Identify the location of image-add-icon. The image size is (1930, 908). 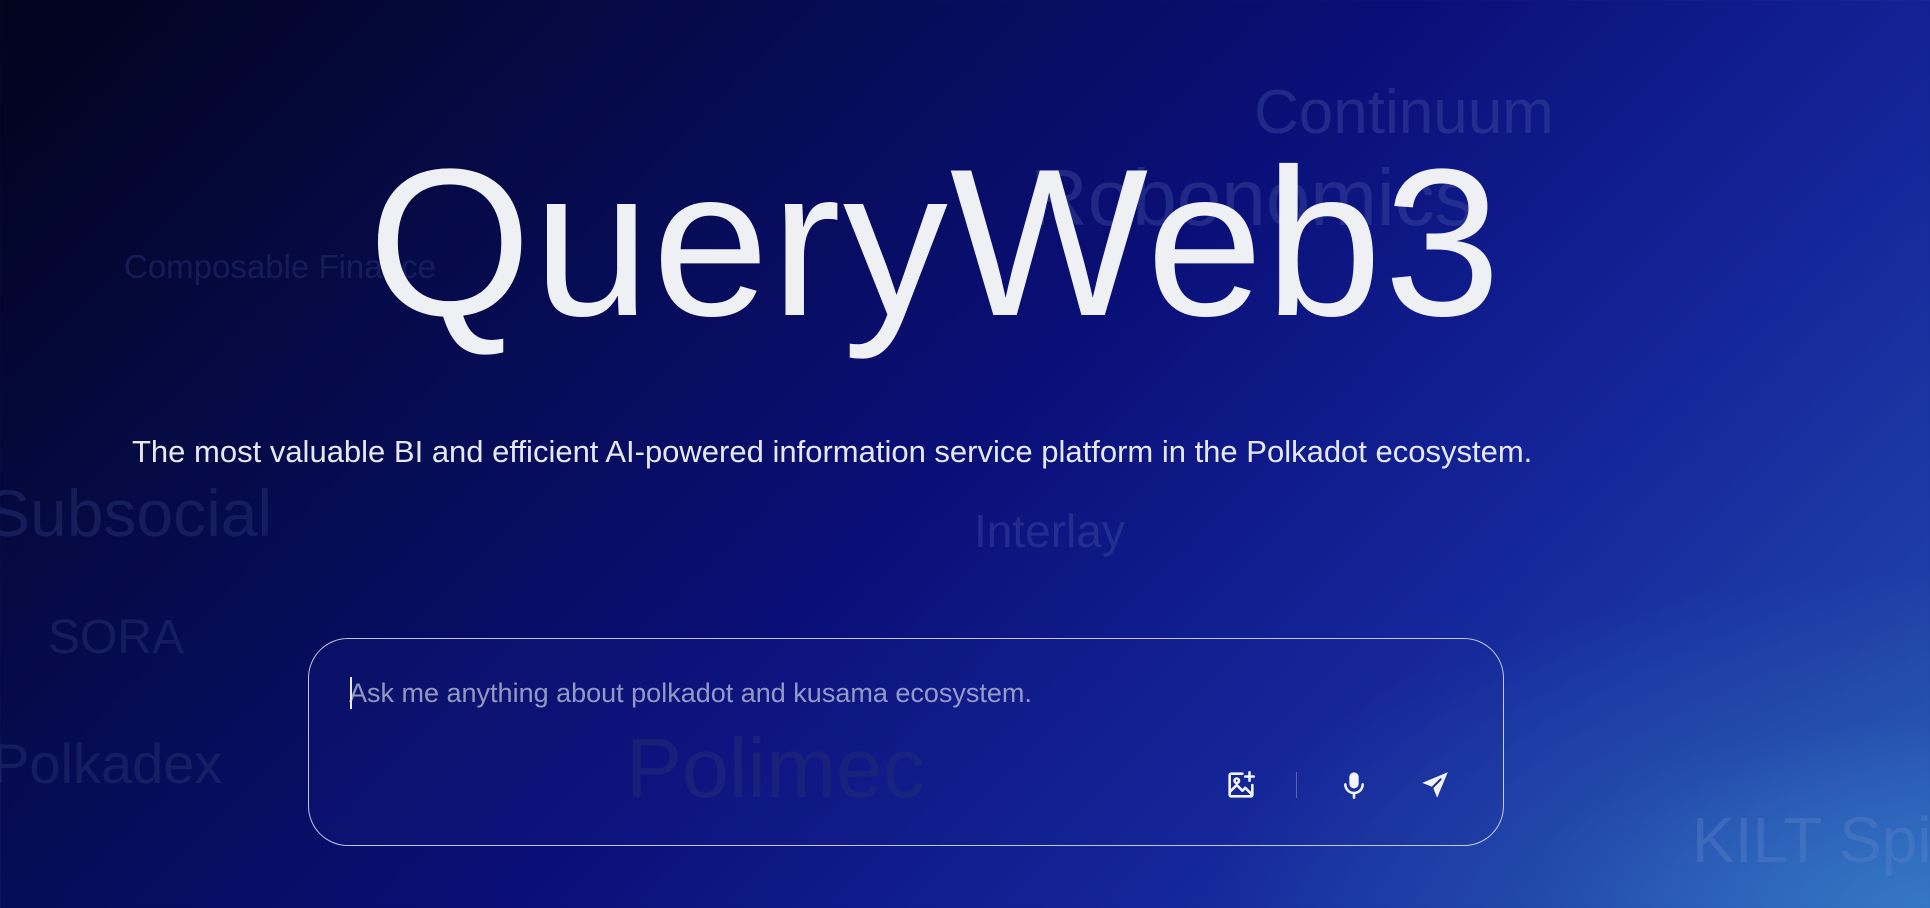
(1242, 784).